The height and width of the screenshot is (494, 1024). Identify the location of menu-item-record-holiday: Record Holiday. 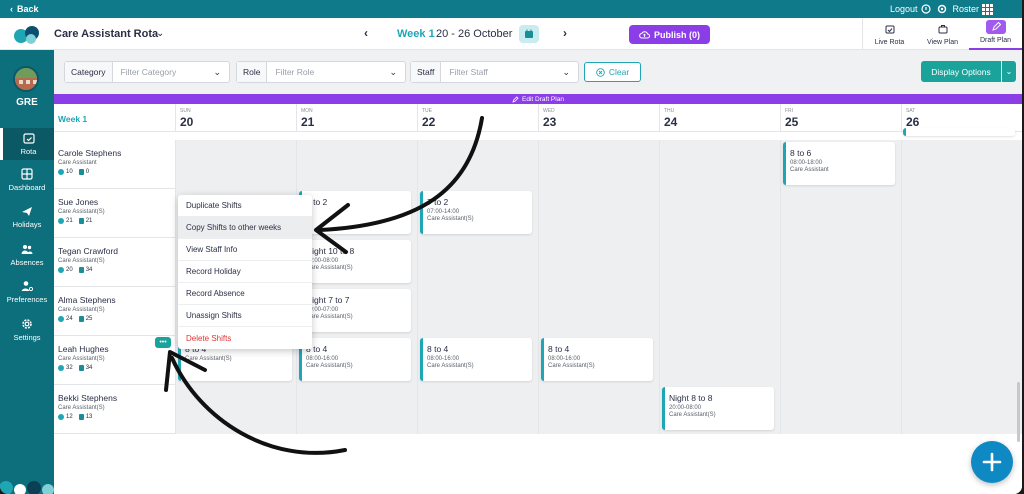
(245, 272).